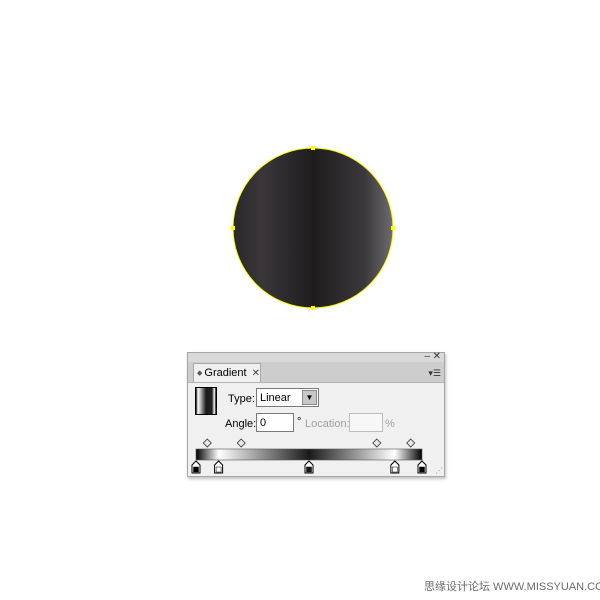  What do you see at coordinates (427, 357) in the screenshot?
I see `minimize-button: ‒` at bounding box center [427, 357].